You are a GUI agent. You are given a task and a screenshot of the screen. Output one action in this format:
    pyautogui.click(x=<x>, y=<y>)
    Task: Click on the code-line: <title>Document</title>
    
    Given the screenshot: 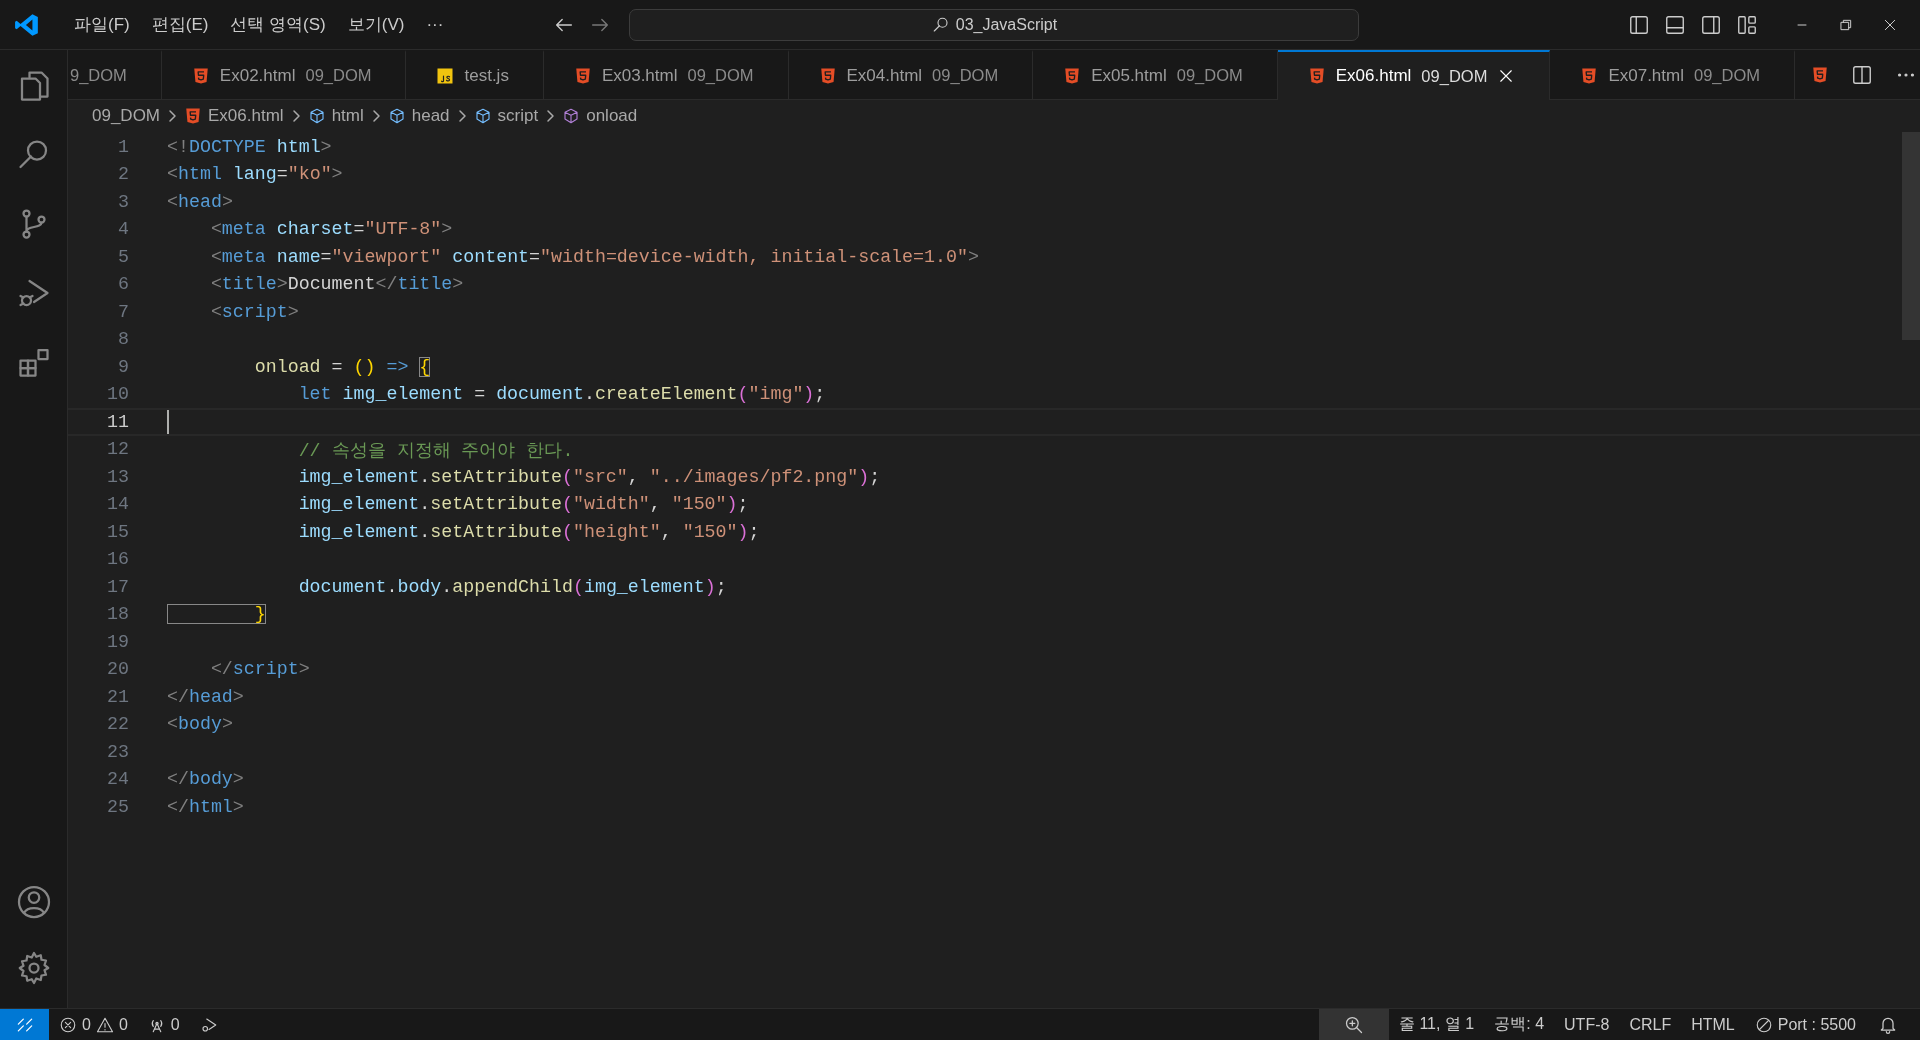 What is the action you would take?
    pyautogui.click(x=336, y=284)
    